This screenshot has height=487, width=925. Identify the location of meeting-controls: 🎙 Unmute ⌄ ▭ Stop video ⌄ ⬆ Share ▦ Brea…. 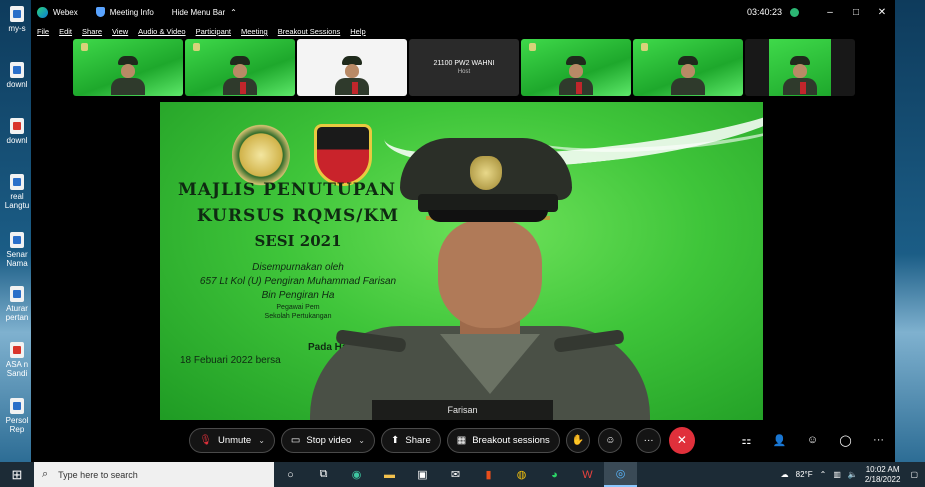
(463, 440).